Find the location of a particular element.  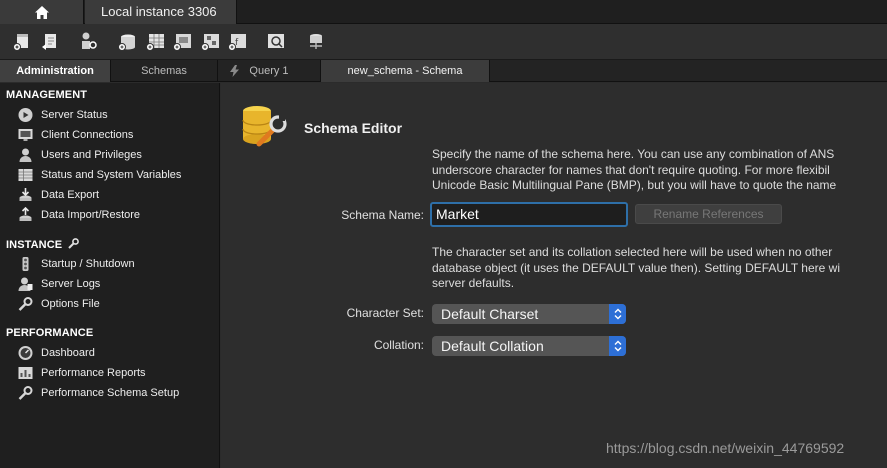

inspector-icon is located at coordinates (89, 41).